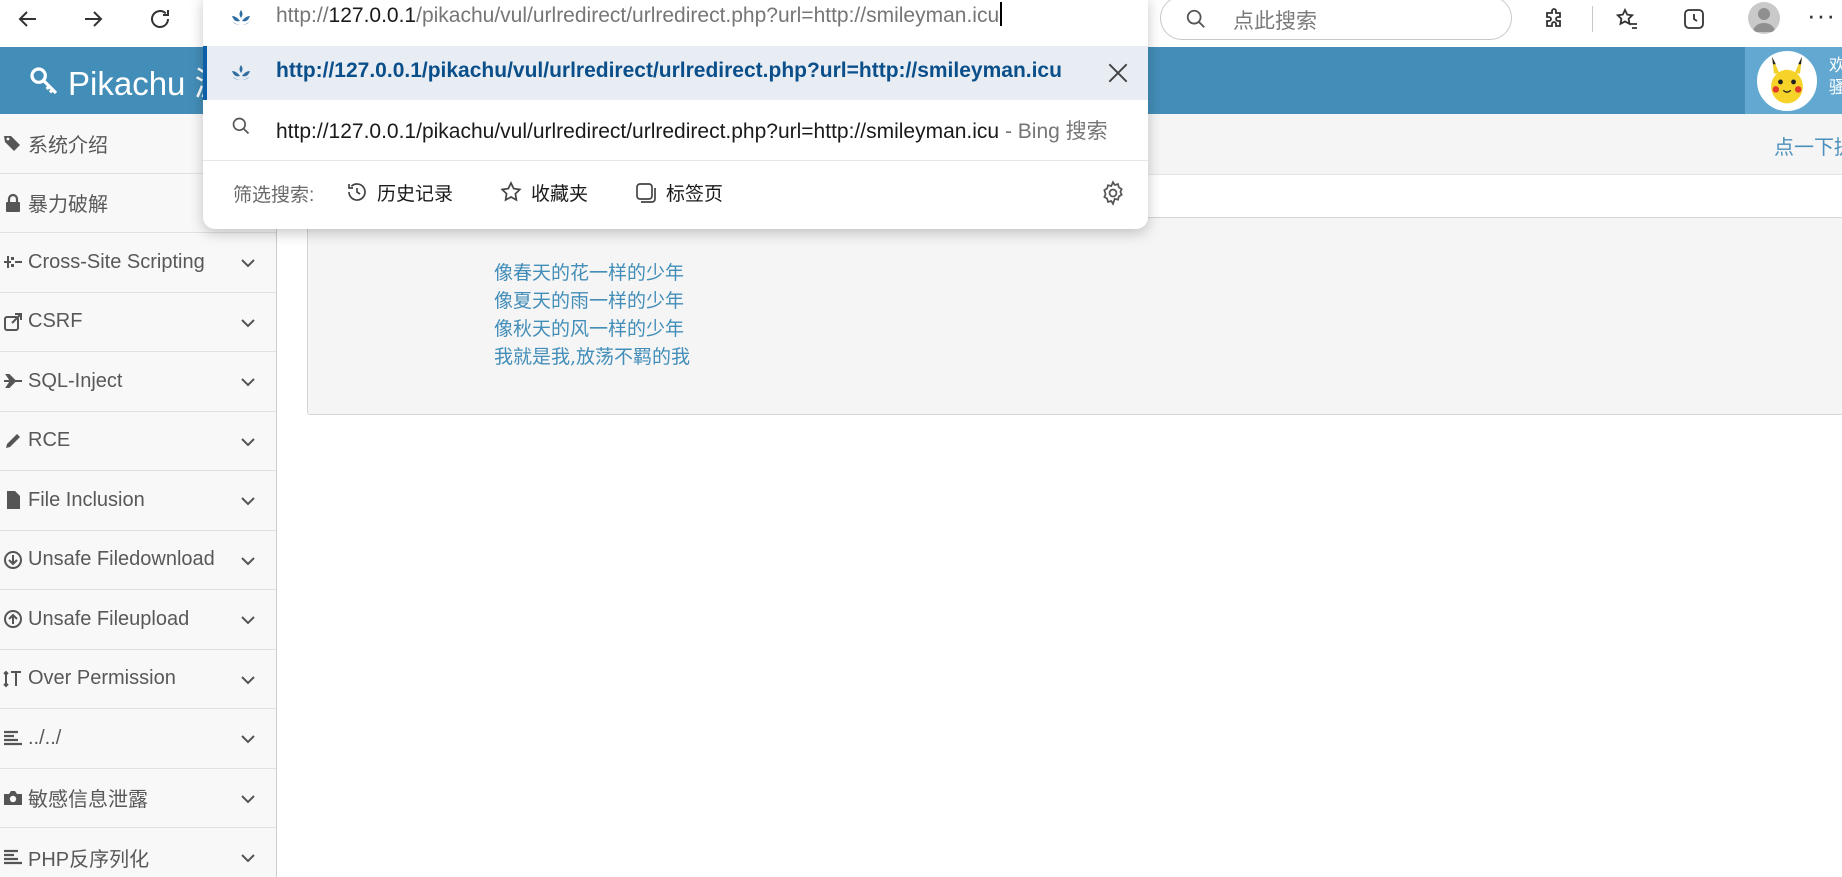 This screenshot has height=877, width=1842. I want to click on user-menu: 欢 骚, so click(1793, 80).